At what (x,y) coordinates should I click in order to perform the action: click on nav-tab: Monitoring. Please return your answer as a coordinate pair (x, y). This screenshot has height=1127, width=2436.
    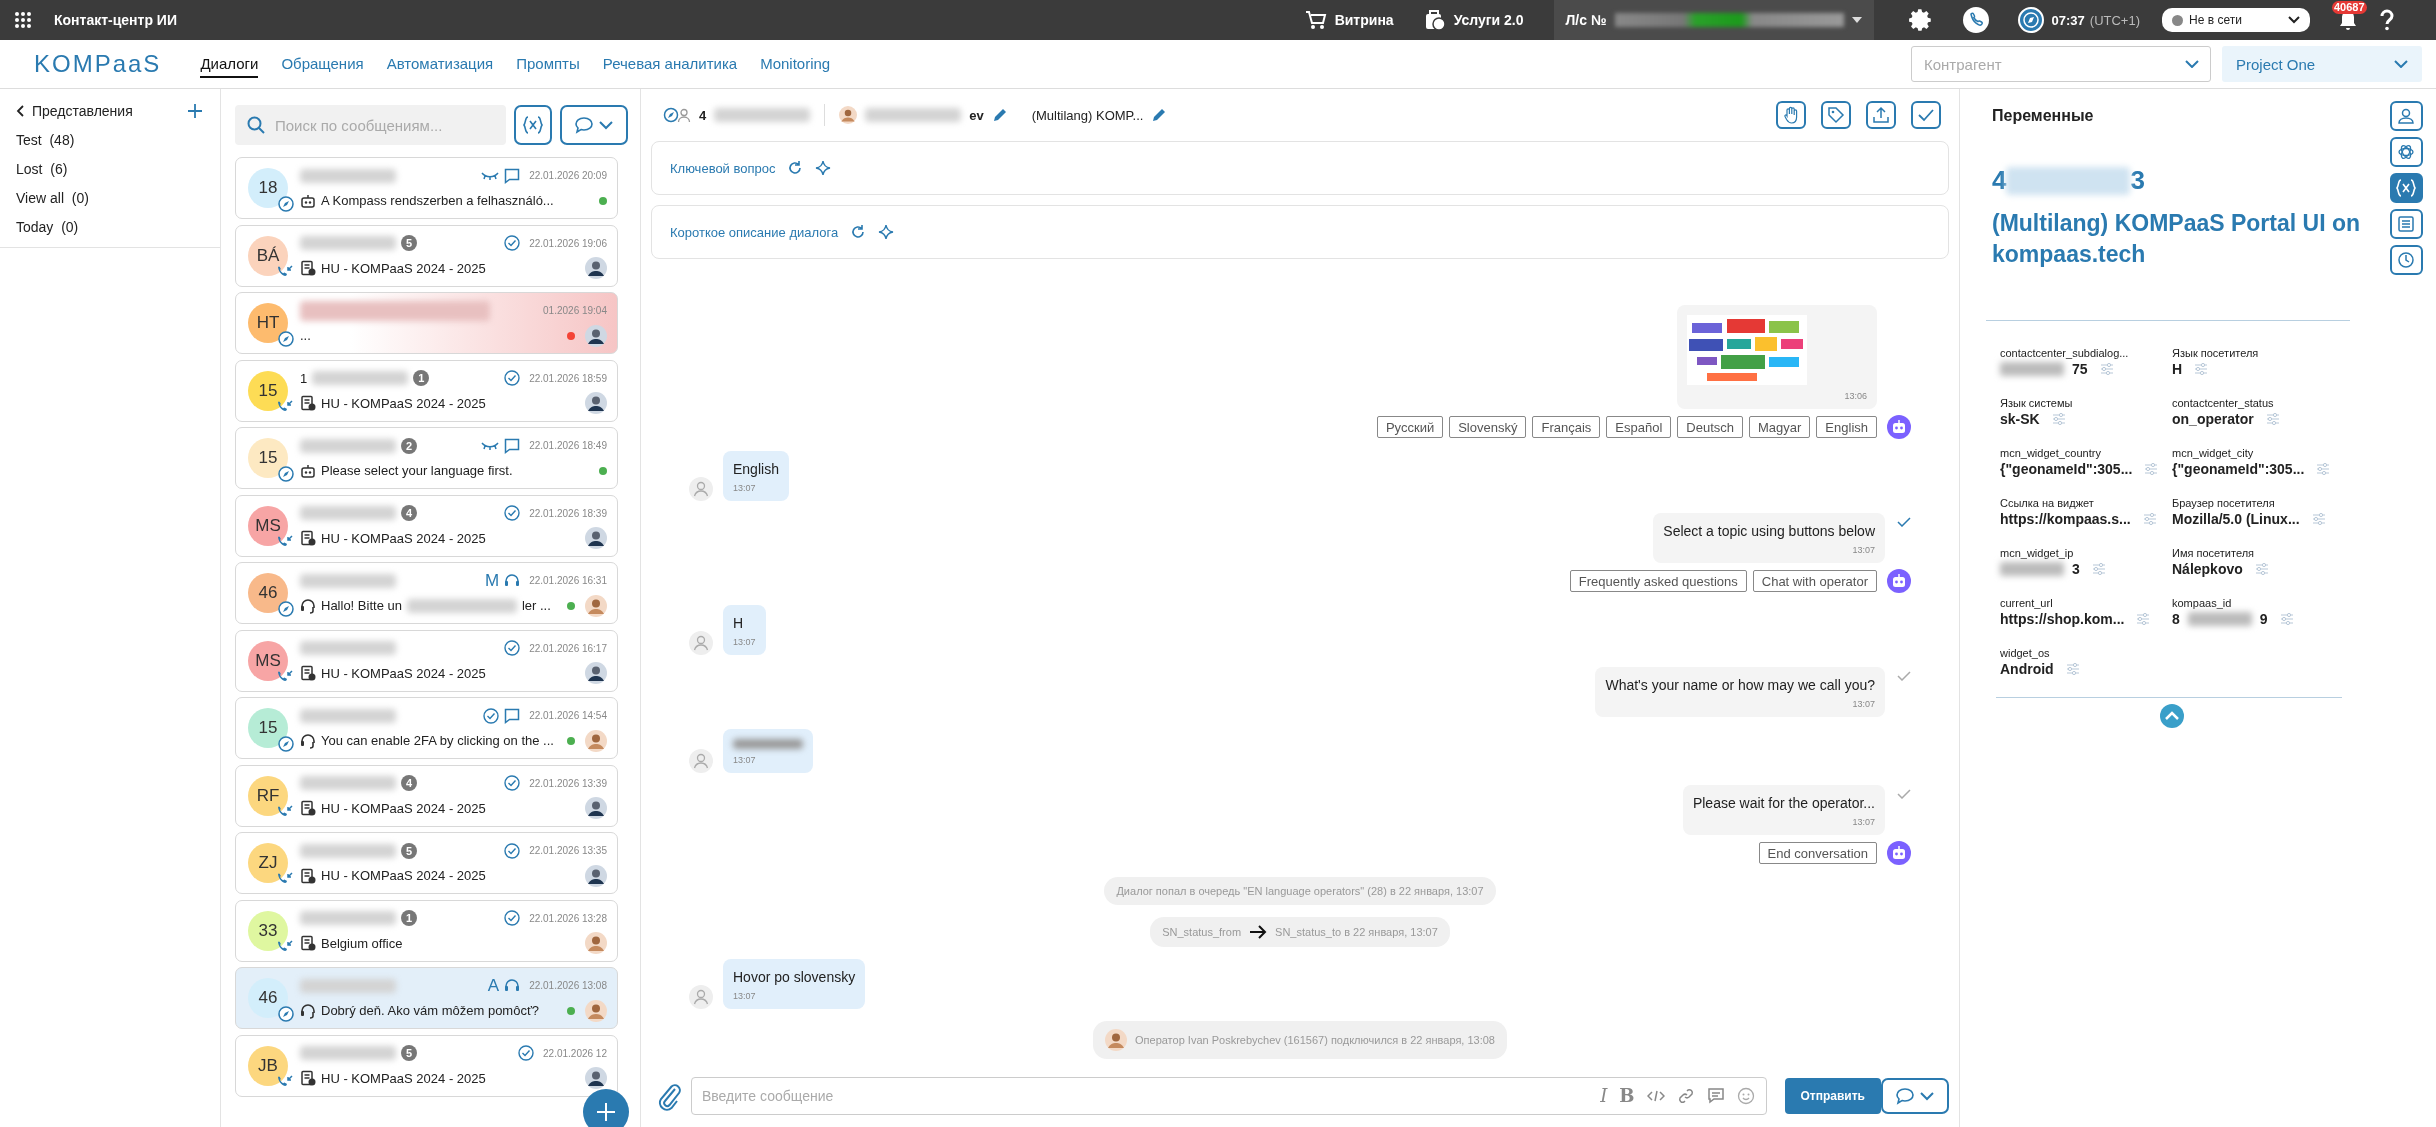
    Looking at the image, I should click on (795, 64).